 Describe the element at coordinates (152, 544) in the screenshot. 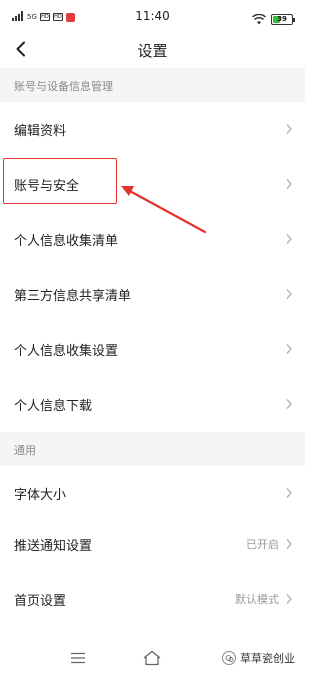

I see `row-push-notification-settings: 推送通知设置 已开启` at that location.